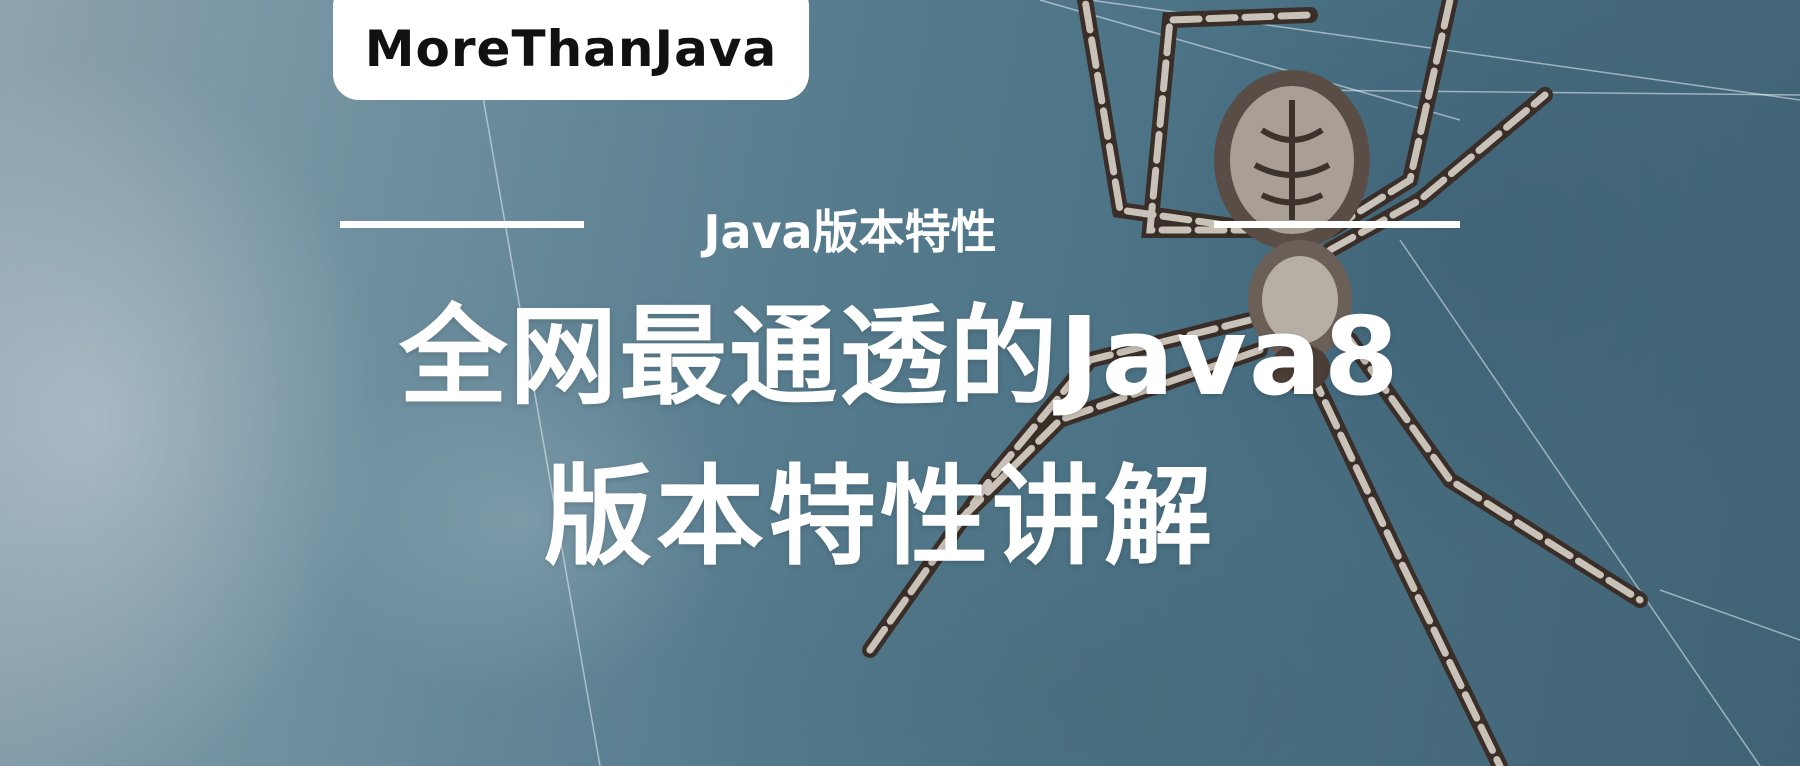 This screenshot has height=766, width=1800. I want to click on title-line-2: 版本特性讲解, so click(879, 517).